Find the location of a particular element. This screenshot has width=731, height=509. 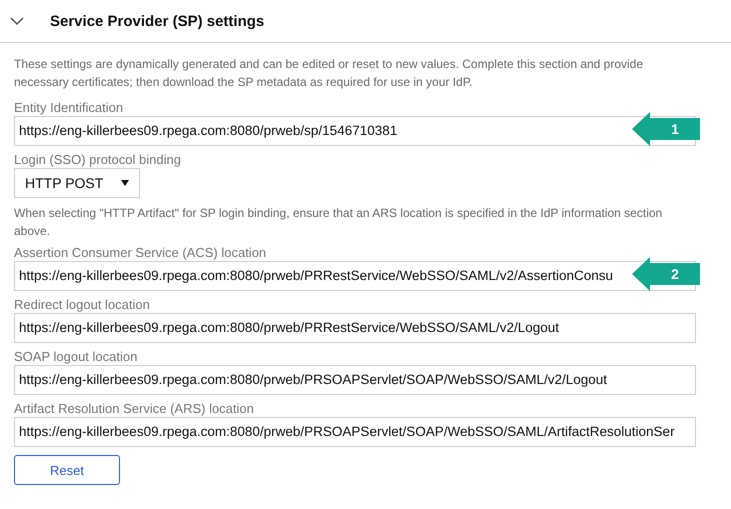

callout-number: 2 is located at coordinates (675, 274).